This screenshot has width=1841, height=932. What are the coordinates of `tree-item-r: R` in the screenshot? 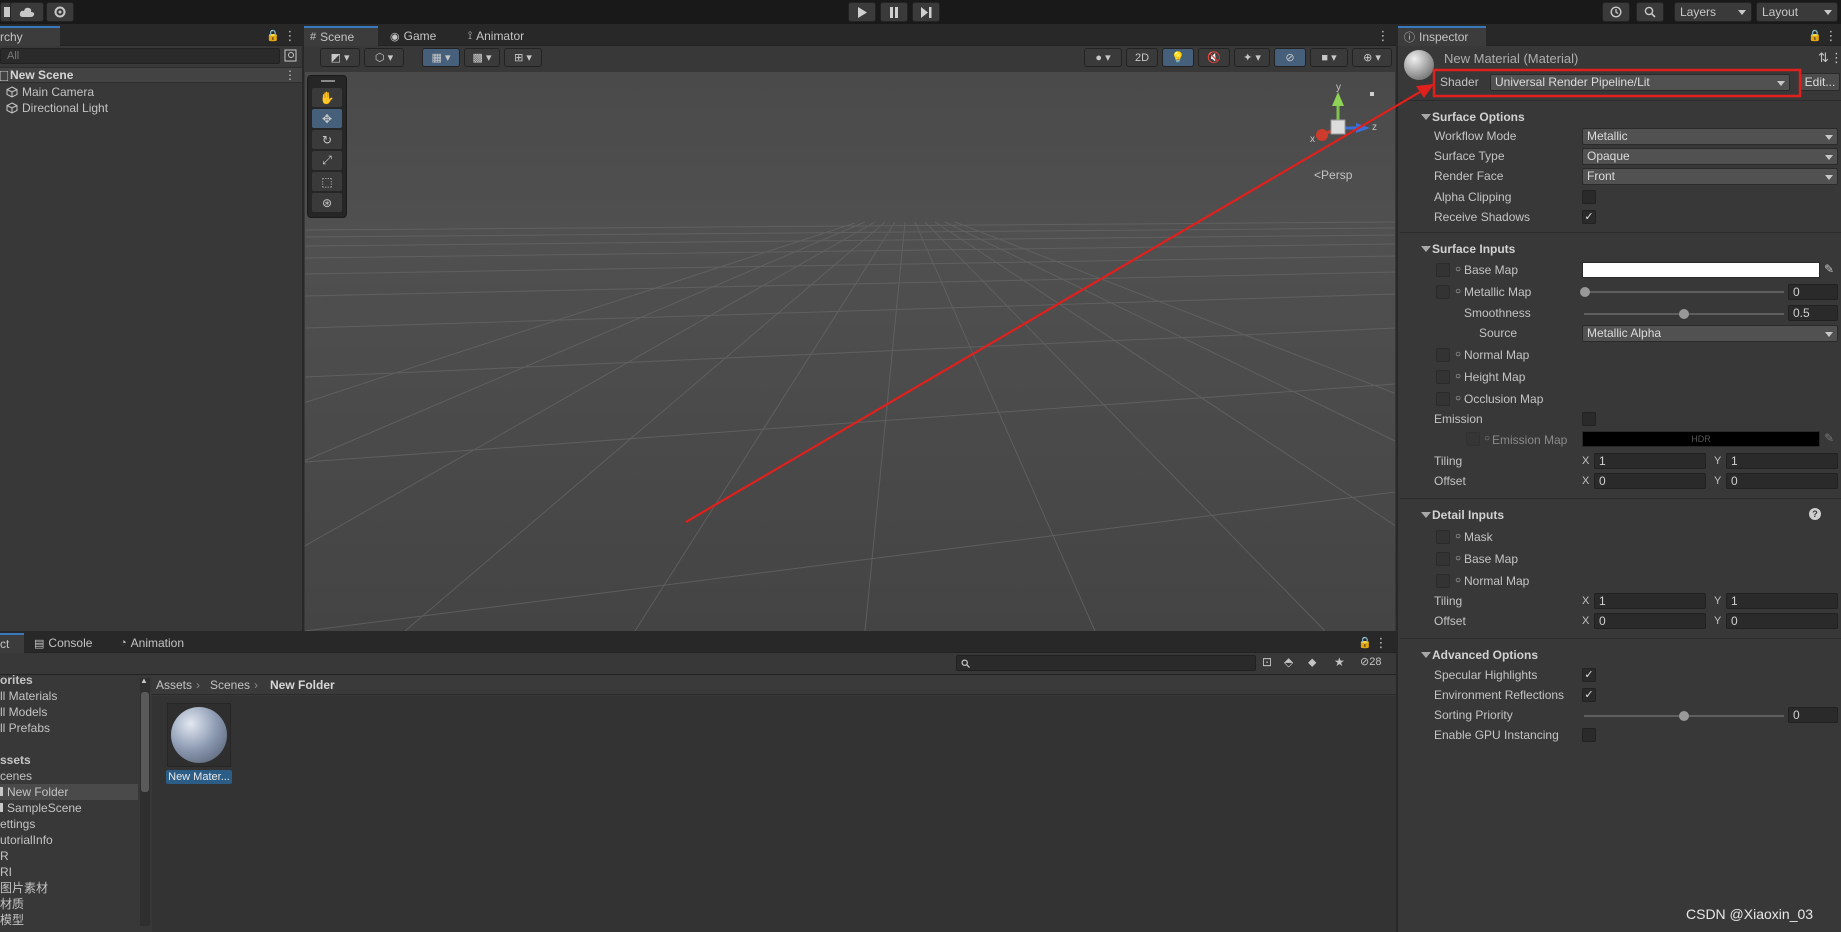 It's located at (4, 856).